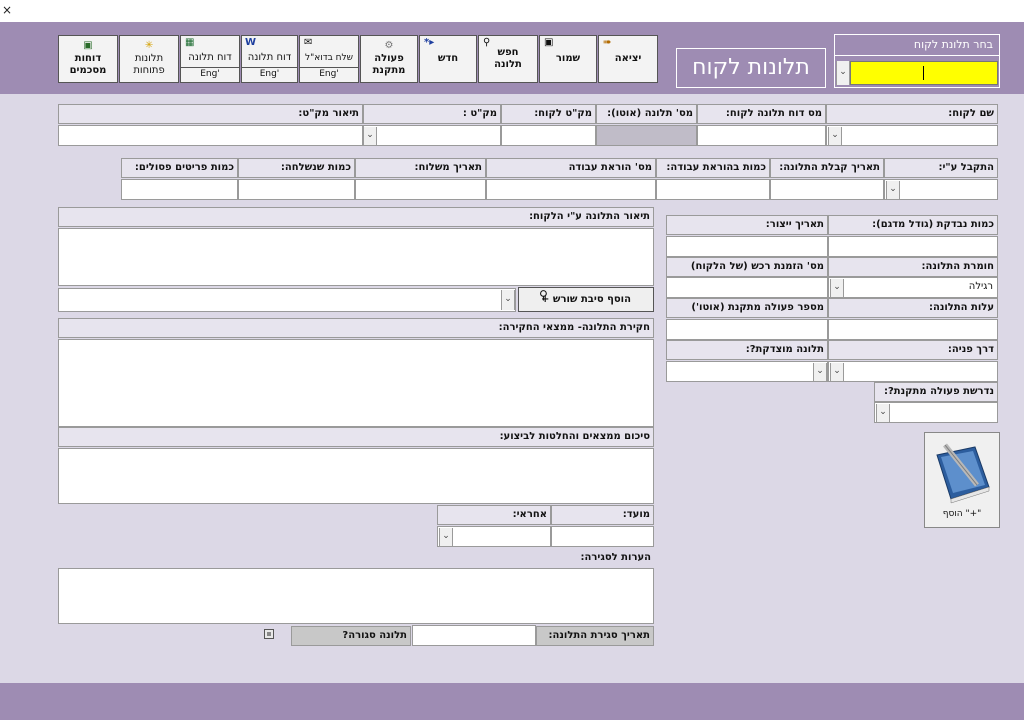 The image size is (1024, 720). Describe the element at coordinates (646, 135) in the screenshot. I see `complaint-no-auto-input` at that location.